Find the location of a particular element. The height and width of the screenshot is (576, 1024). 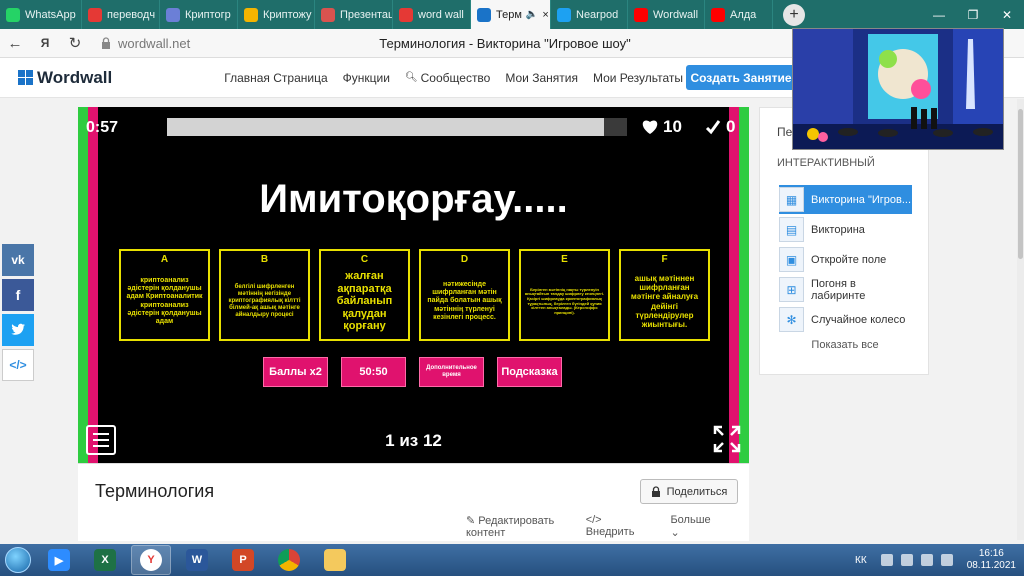

template-item: ✻ Случайное колесо is located at coordinates (845, 319).